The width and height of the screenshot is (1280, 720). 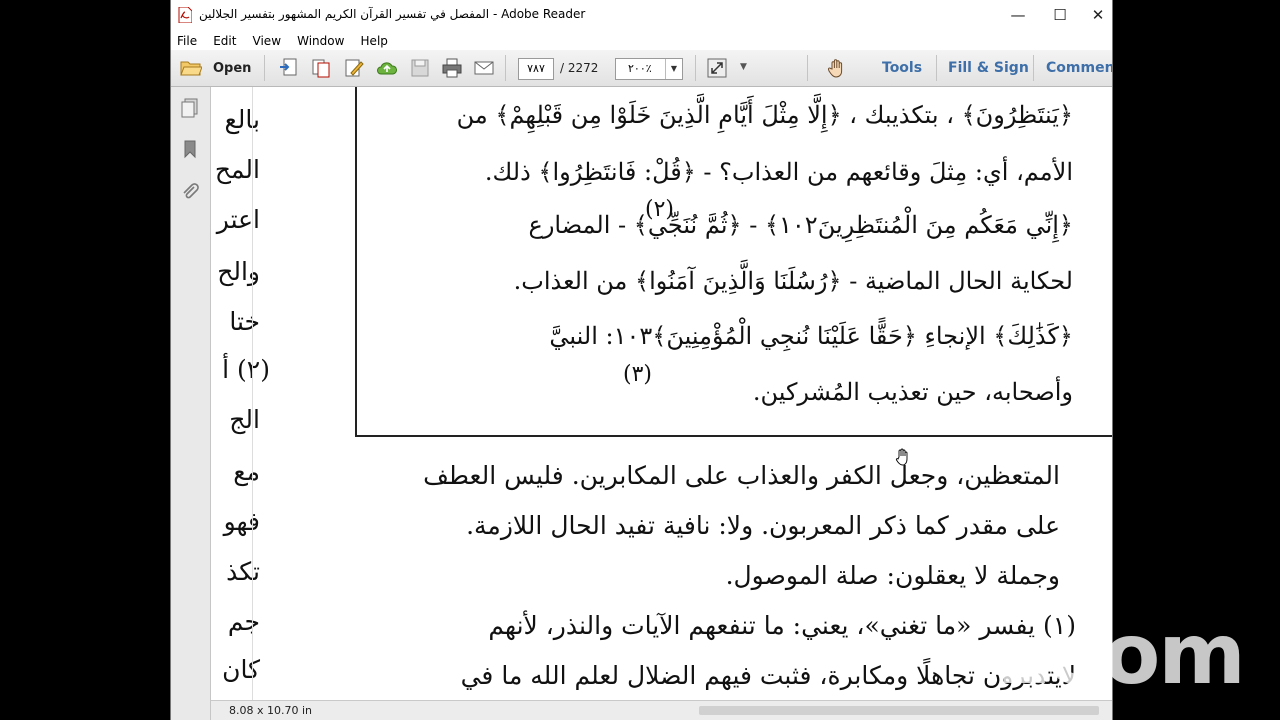 I want to click on upload-cloud-icon, so click(x=387, y=68).